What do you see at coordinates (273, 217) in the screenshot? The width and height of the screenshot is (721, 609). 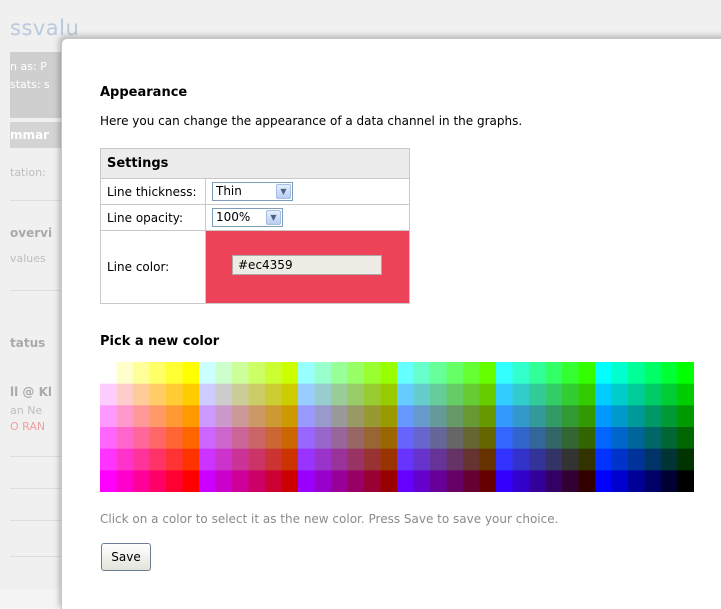 I see `chevron-down-icon: ▼` at bounding box center [273, 217].